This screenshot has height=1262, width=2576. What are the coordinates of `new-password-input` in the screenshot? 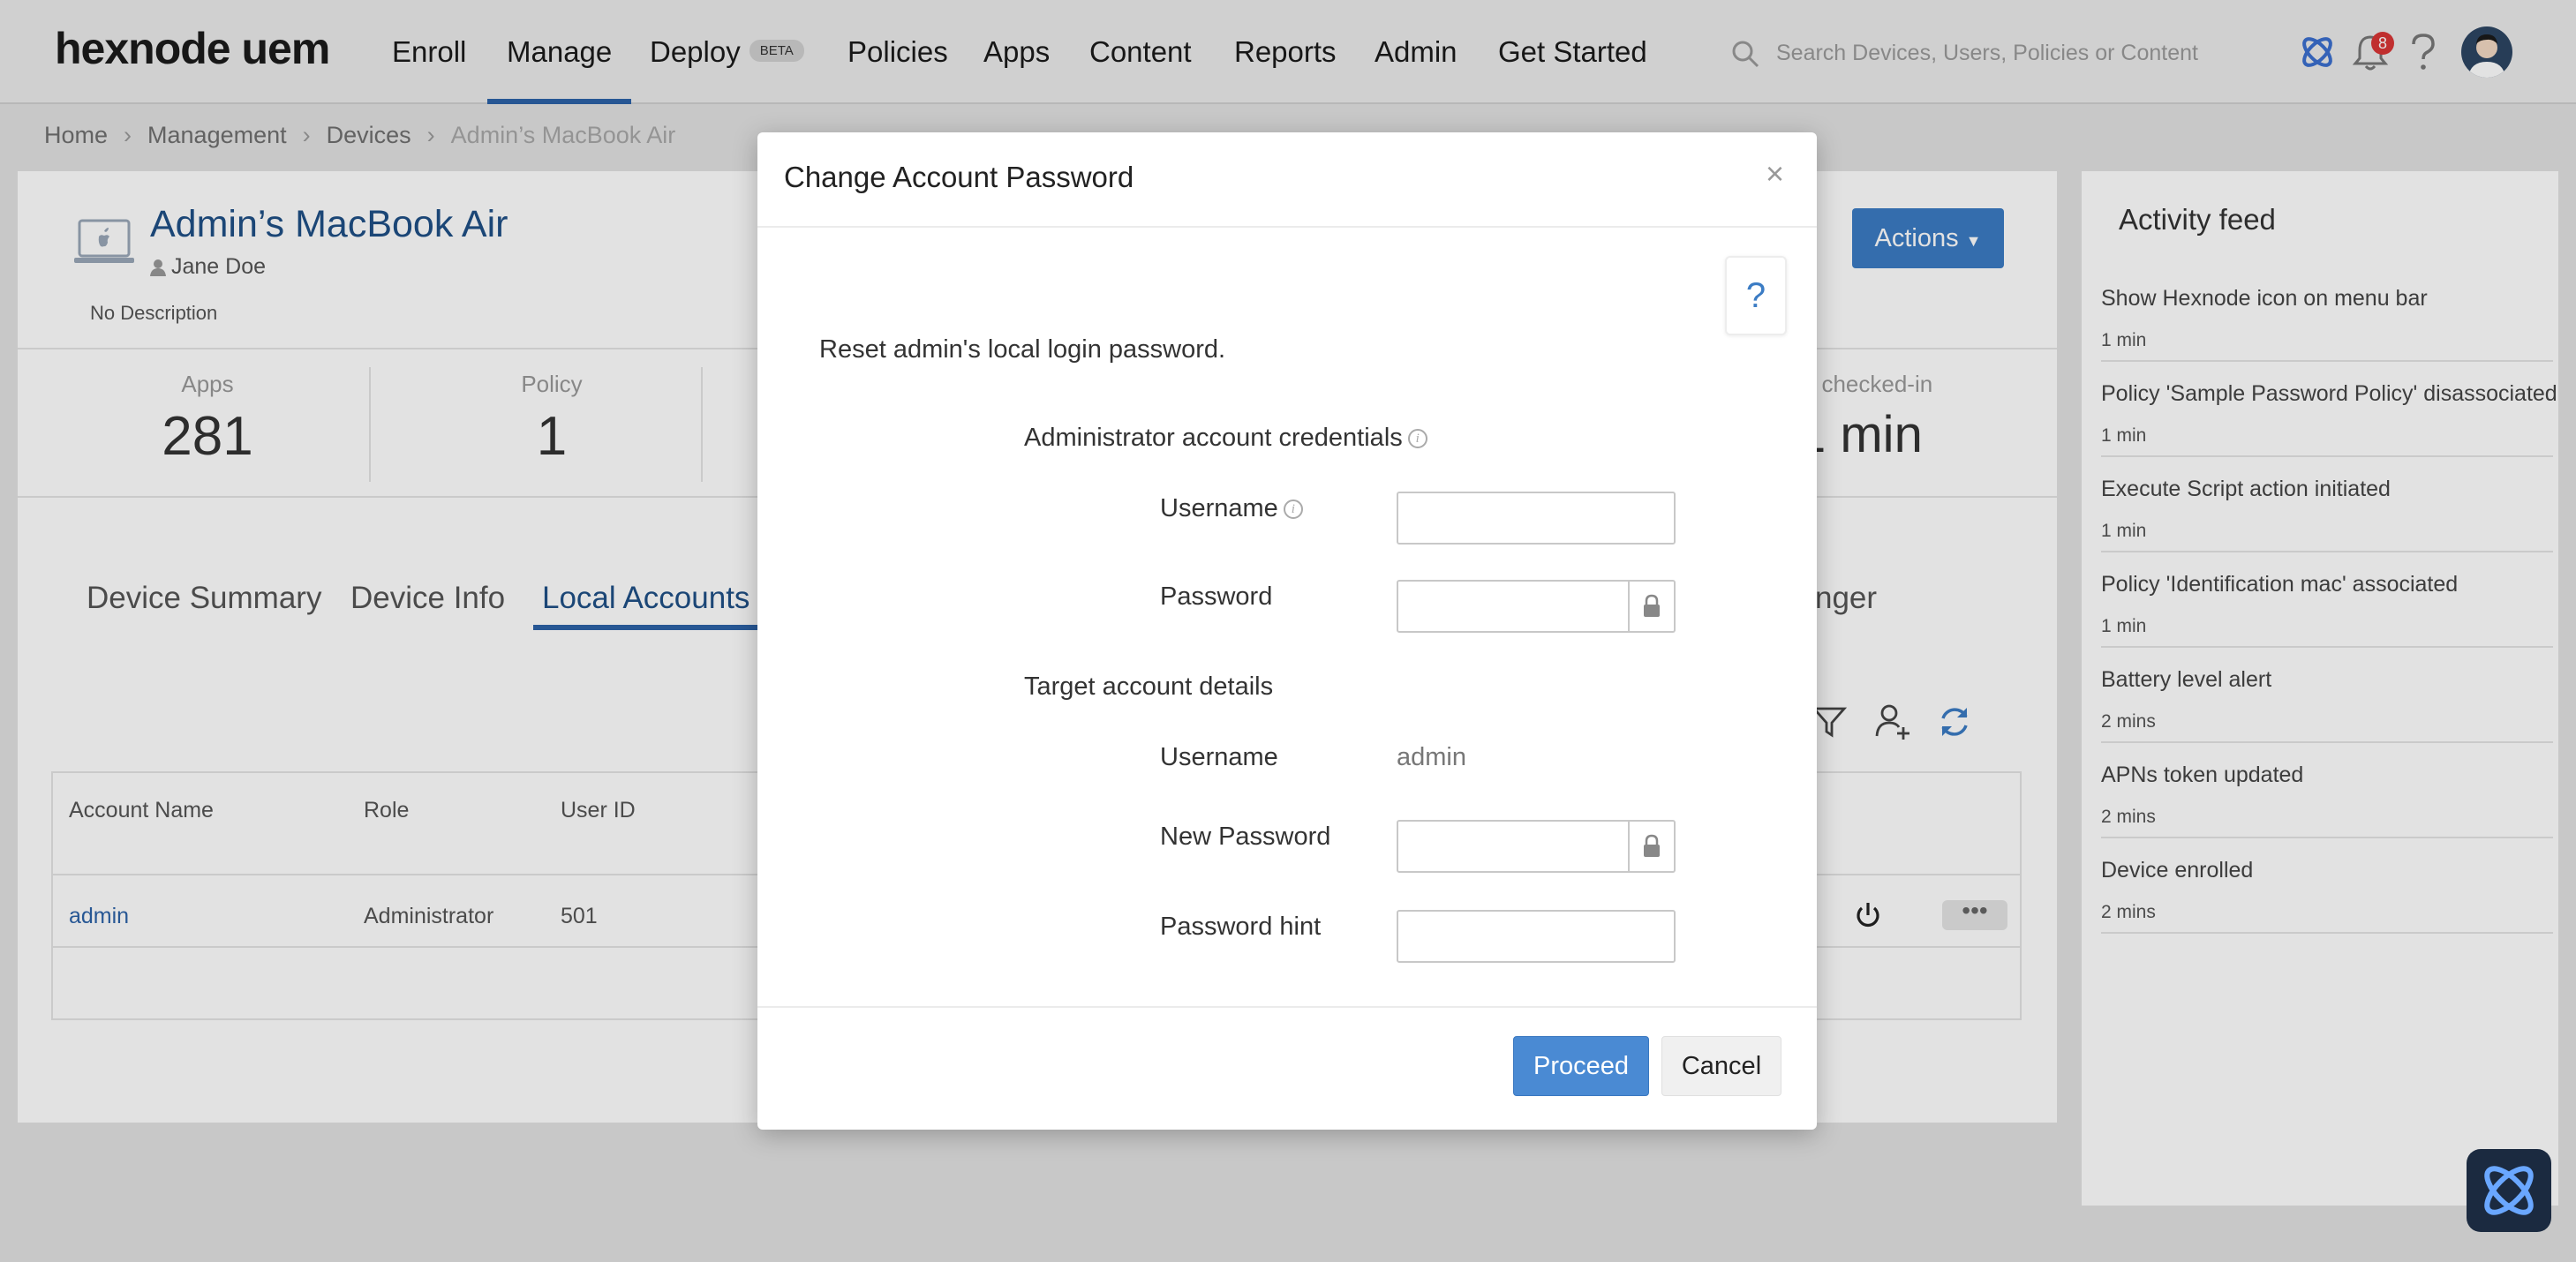 It's located at (1514, 846).